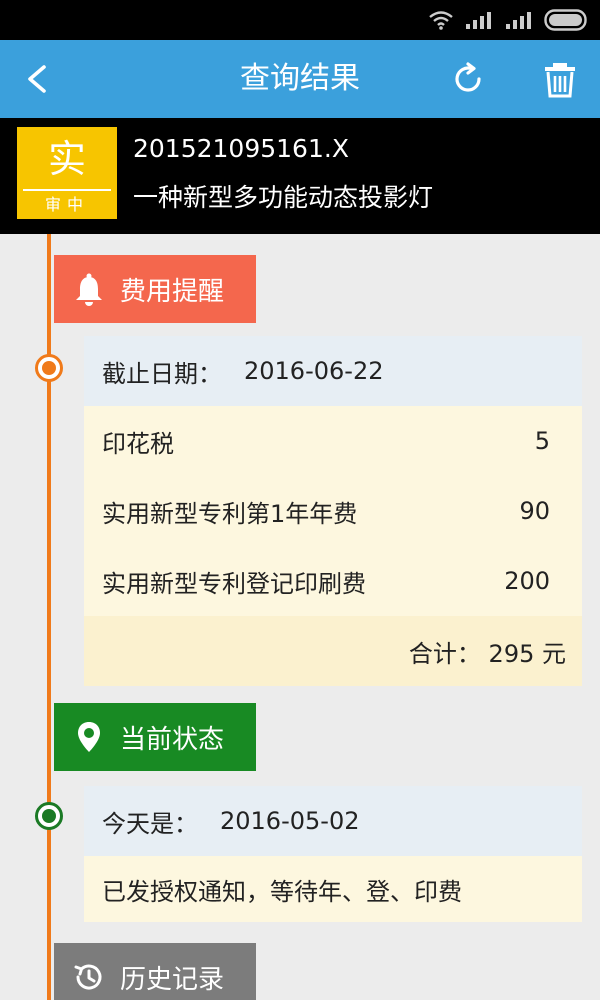 The image size is (600, 1000). What do you see at coordinates (67, 190) in the screenshot?
I see `badge-divider` at bounding box center [67, 190].